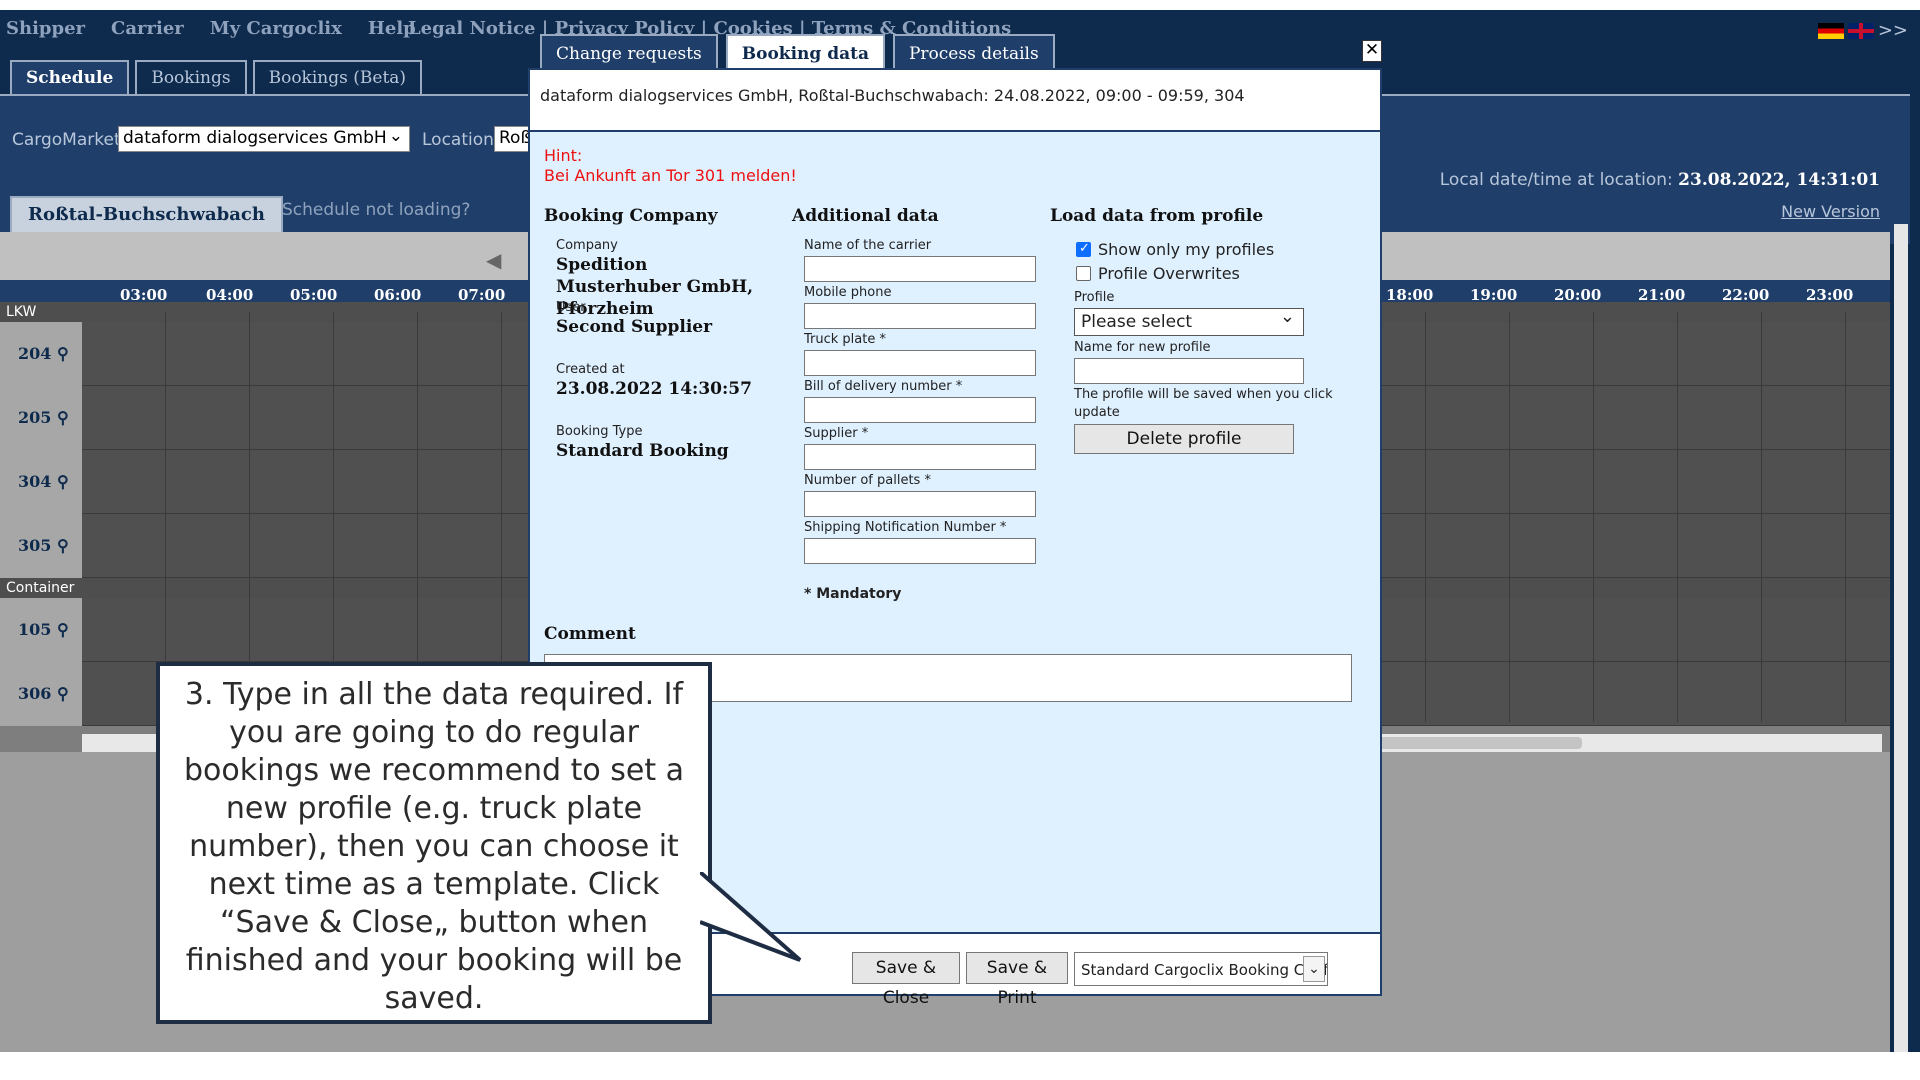 This screenshot has height=1080, width=1920. I want to click on gate-label: 304 ⚲, so click(41, 482).